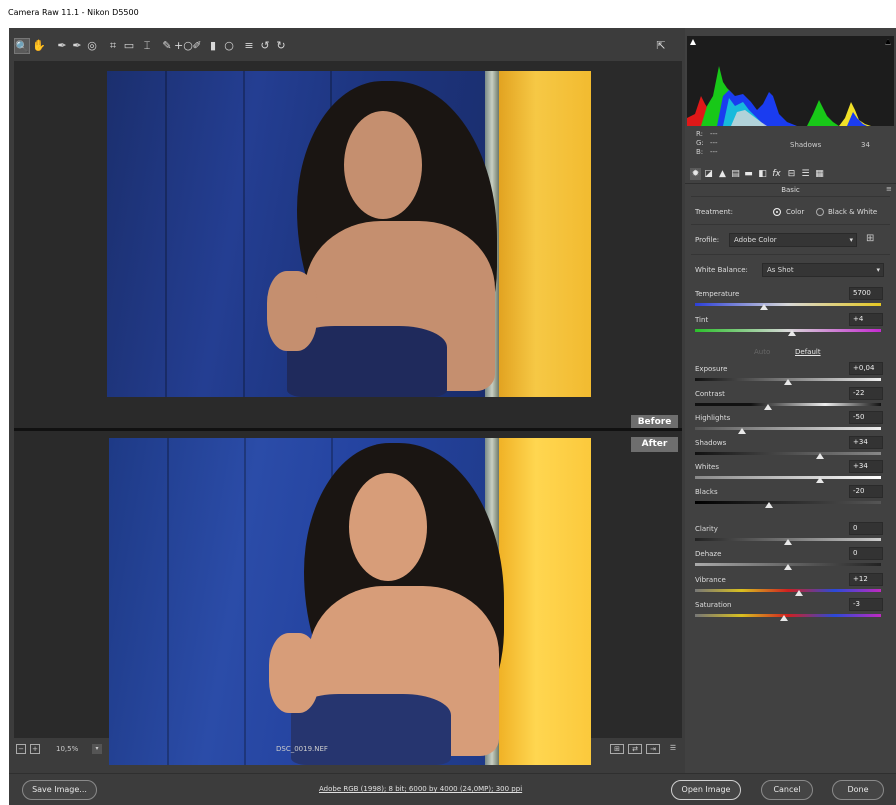  What do you see at coordinates (67, 749) in the screenshot?
I see `zoom-level: 10,5%` at bounding box center [67, 749].